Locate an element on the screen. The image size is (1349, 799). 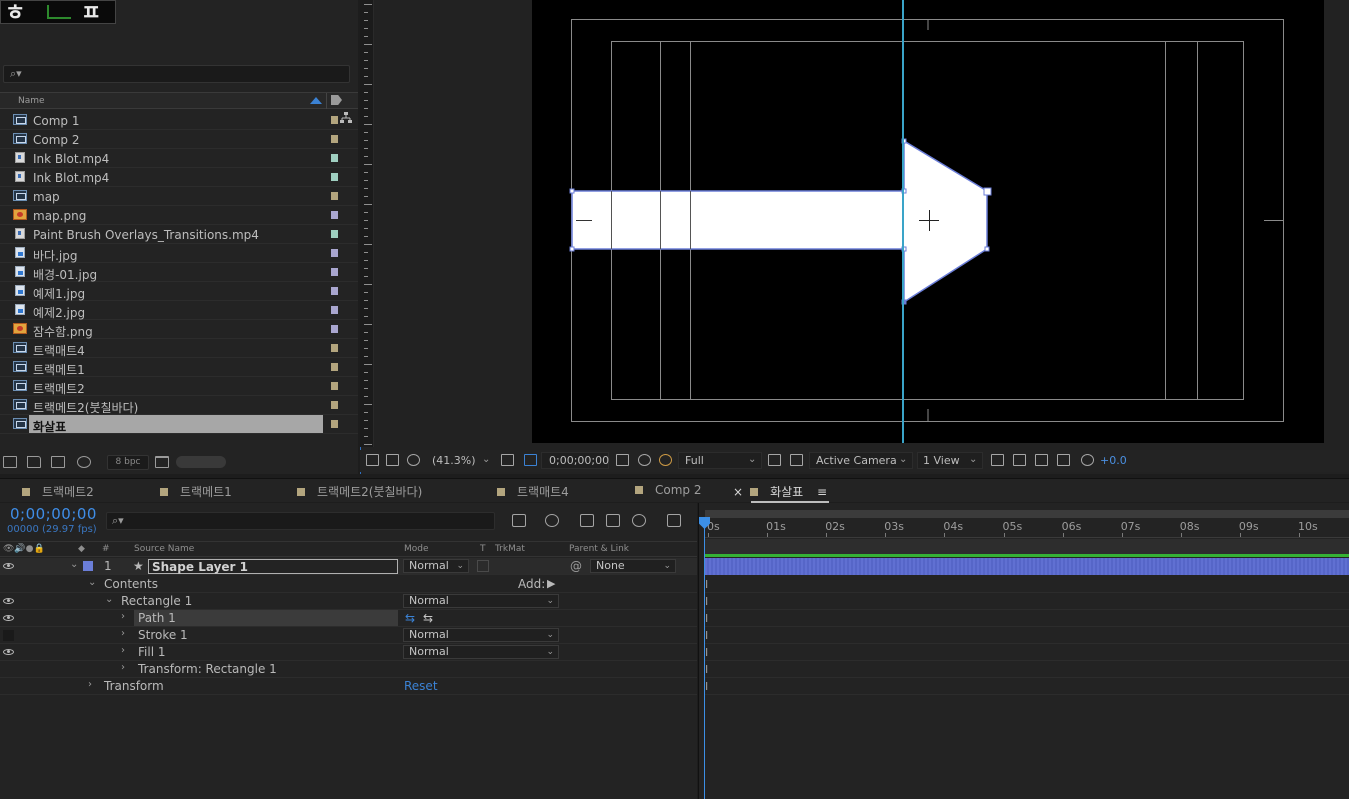
always-preview-icon is located at coordinates (372, 460).